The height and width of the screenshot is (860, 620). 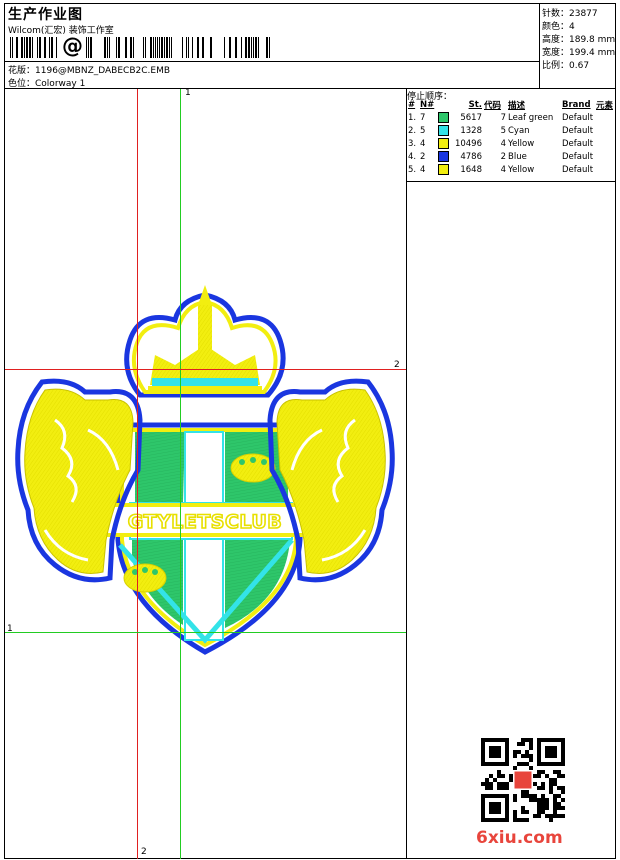 What do you see at coordinates (519, 130) in the screenshot?
I see `cell-description: Cyan` at bounding box center [519, 130].